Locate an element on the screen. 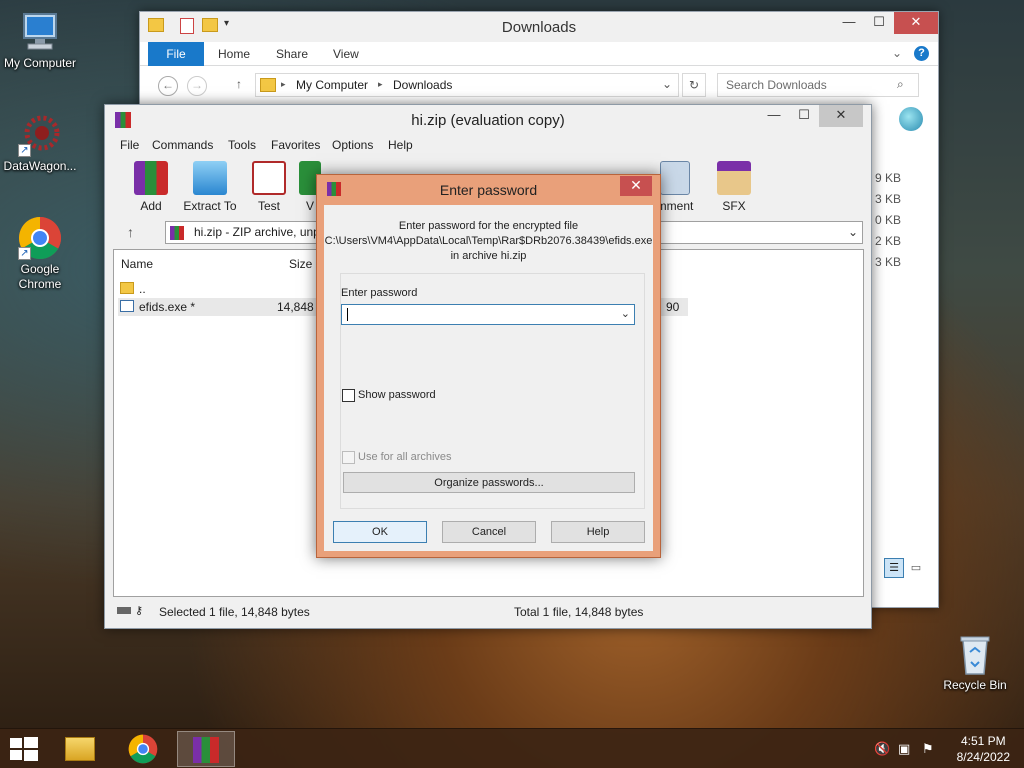 This screenshot has height=768, width=1024. address-dropdown-icon: ⌄ is located at coordinates (667, 84).